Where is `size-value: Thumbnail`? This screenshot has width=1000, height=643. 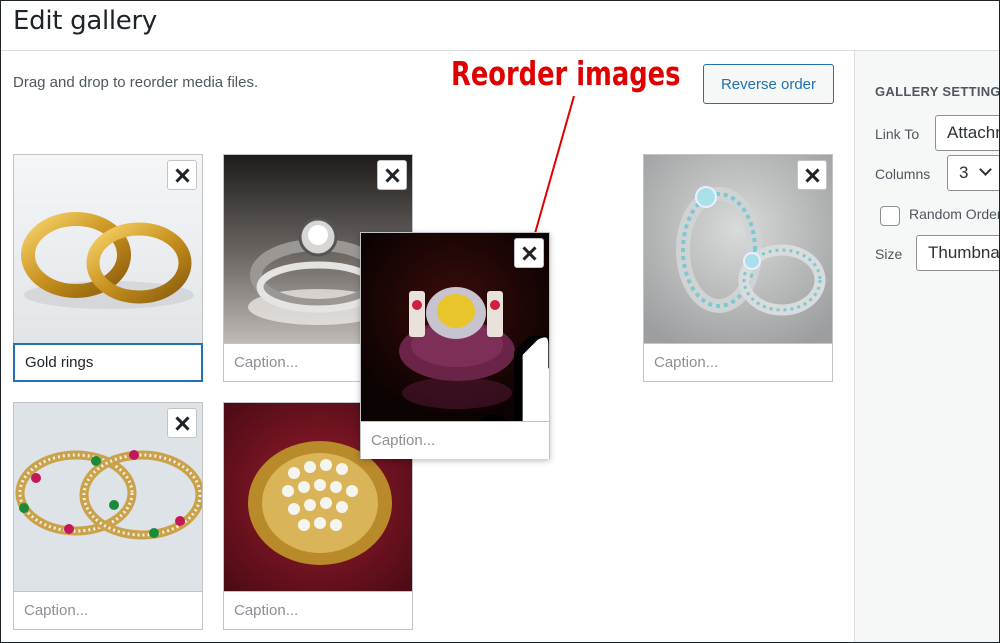
size-value: Thumbnail is located at coordinates (964, 252).